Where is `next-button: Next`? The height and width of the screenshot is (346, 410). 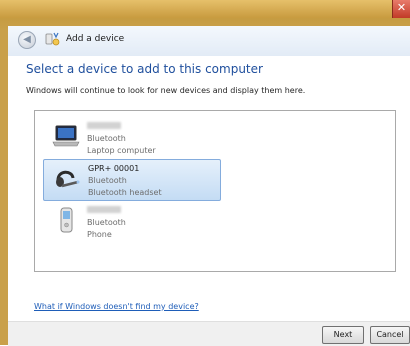
next-button: Next is located at coordinates (343, 335).